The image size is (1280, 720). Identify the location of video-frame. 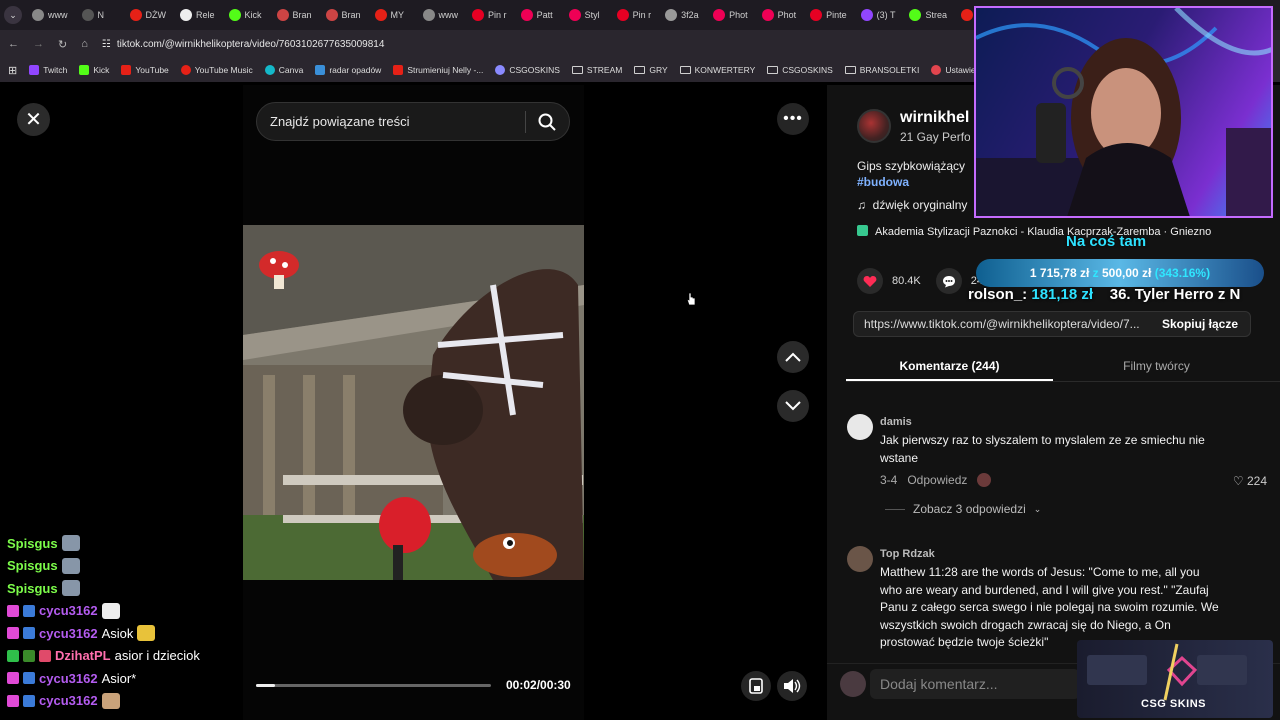
(413, 402).